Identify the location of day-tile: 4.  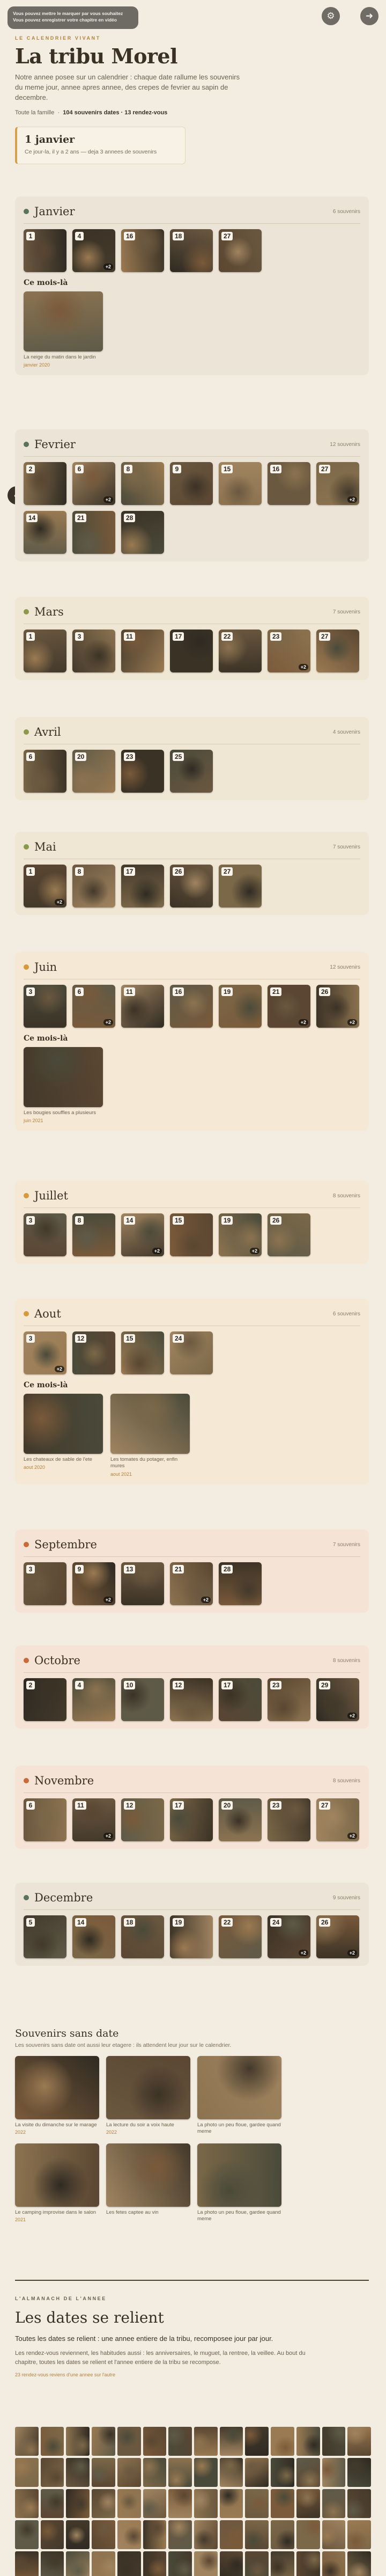
(93, 1699).